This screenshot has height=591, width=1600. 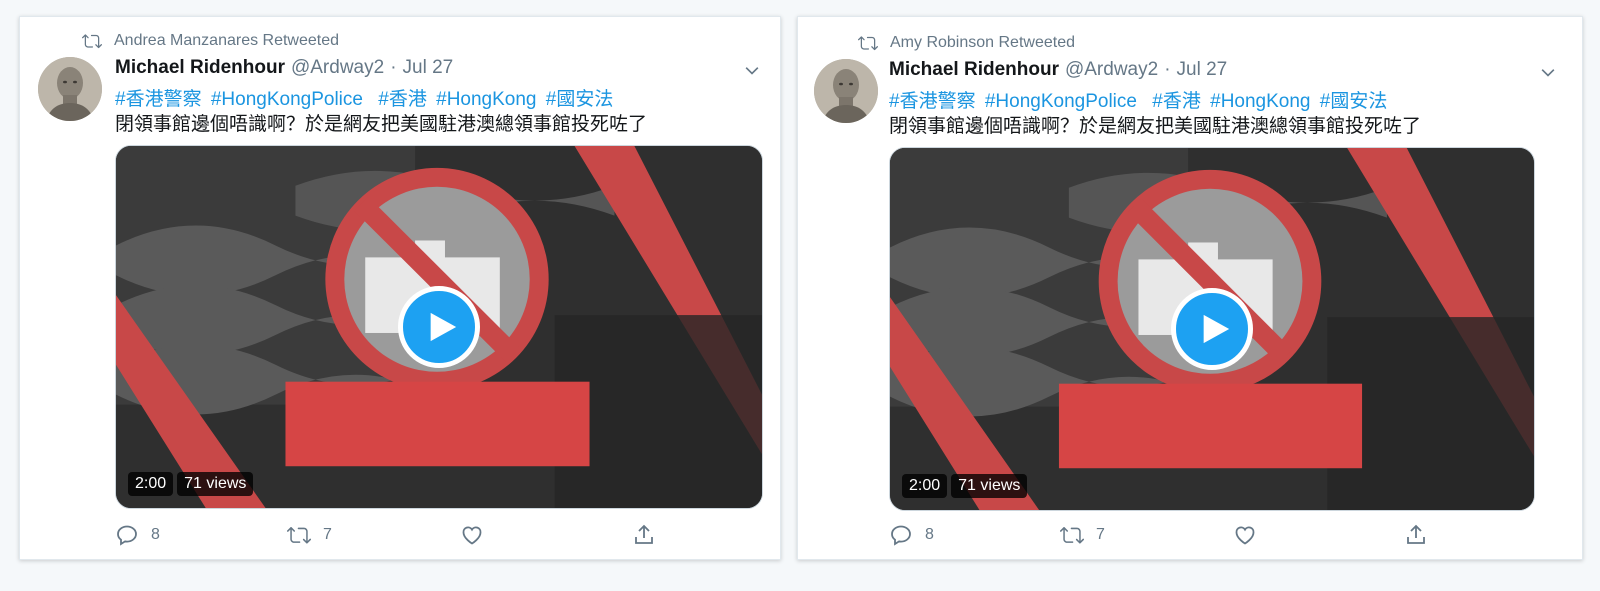 I want to click on retweet-context: Amy Robinson Retweeted, so click(x=966, y=43).